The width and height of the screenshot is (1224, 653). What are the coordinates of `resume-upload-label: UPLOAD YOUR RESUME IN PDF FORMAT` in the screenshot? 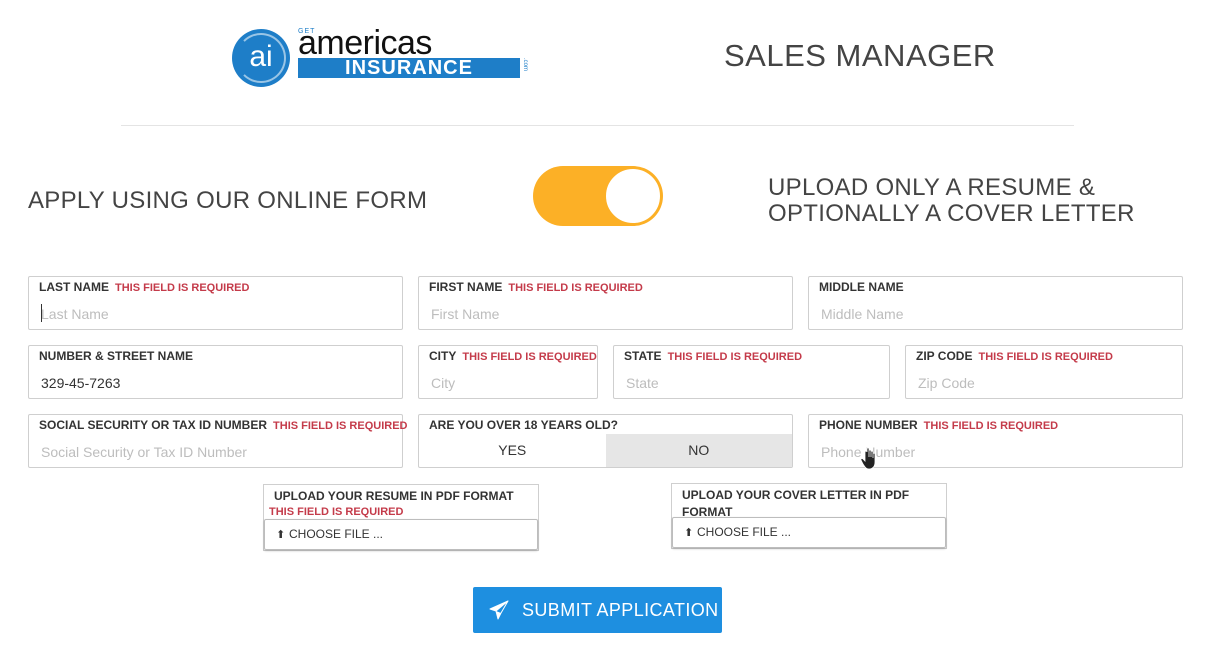 It's located at (394, 496).